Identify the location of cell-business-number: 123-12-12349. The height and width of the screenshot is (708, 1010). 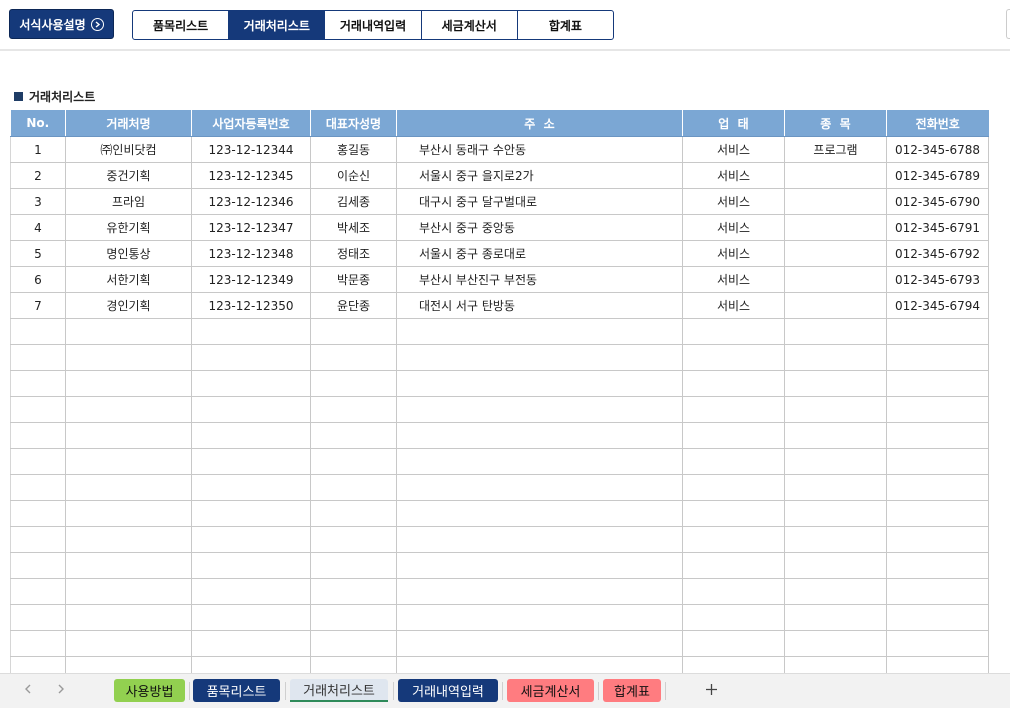
(251, 279).